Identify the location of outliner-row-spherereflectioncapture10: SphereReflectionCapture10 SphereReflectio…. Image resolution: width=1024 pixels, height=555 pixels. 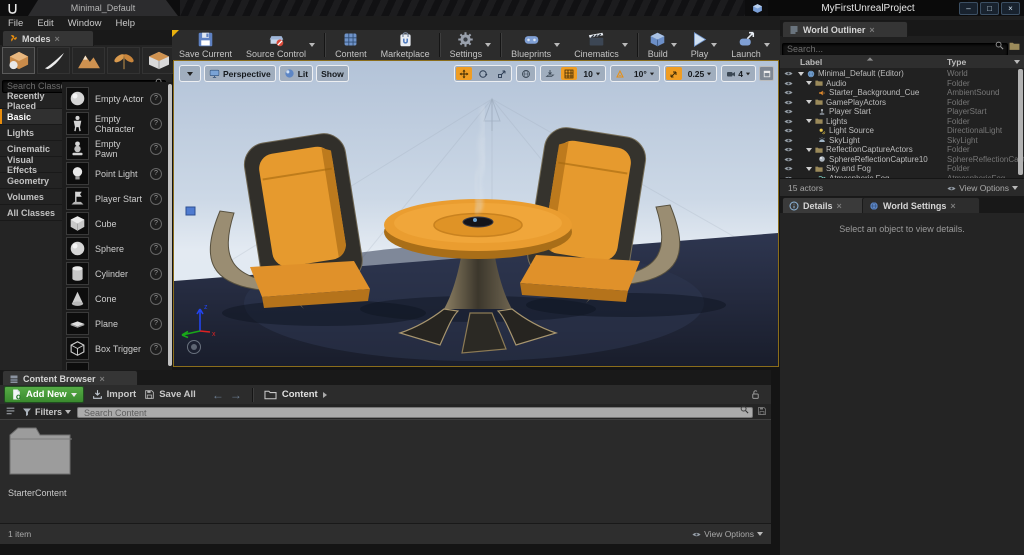
(902, 160).